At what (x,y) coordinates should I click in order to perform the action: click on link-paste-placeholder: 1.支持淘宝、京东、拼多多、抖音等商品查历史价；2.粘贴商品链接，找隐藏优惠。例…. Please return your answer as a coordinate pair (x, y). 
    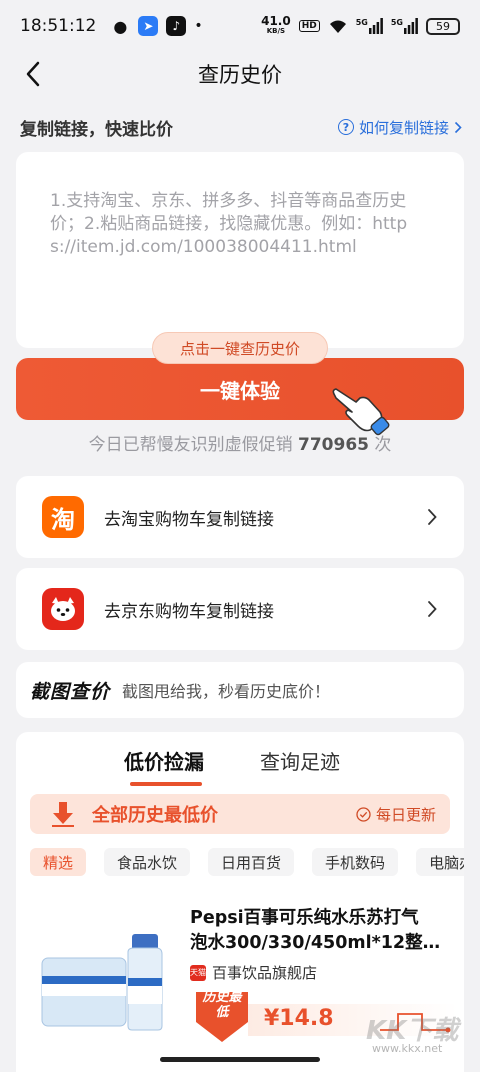
    Looking at the image, I should click on (229, 224).